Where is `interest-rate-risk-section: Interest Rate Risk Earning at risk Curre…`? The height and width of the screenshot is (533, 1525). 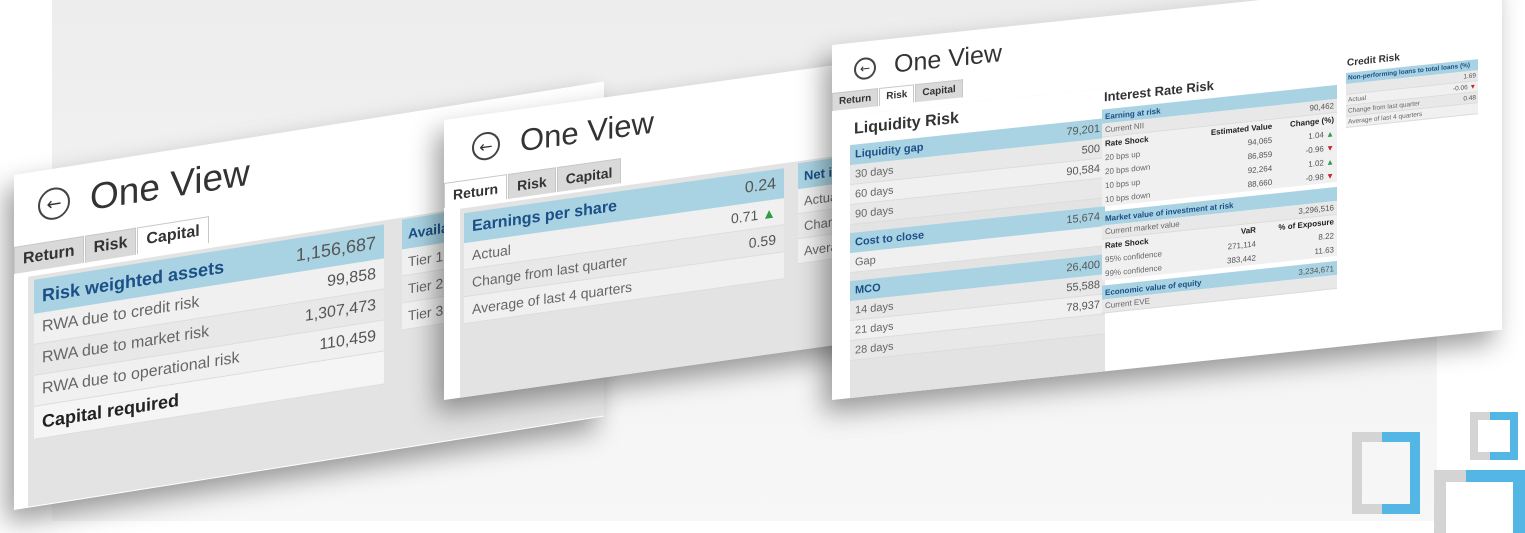 interest-rate-risk-section: Interest Rate Risk Earning at risk Curre… is located at coordinates (1219, 188).